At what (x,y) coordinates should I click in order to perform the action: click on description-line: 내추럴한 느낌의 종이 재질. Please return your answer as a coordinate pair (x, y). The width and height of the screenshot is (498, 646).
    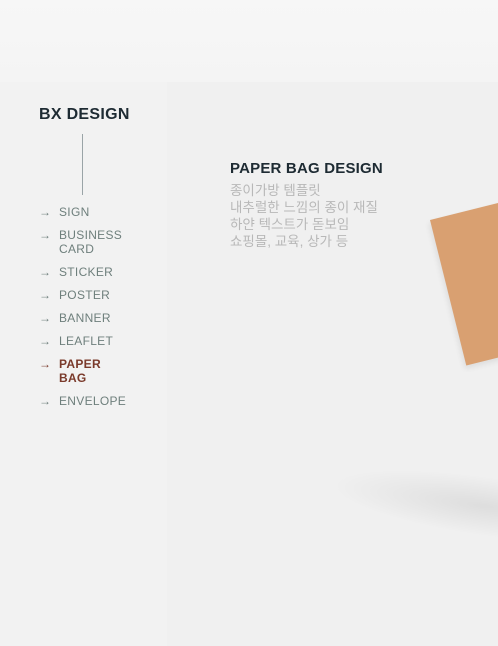
    Looking at the image, I should click on (304, 207).